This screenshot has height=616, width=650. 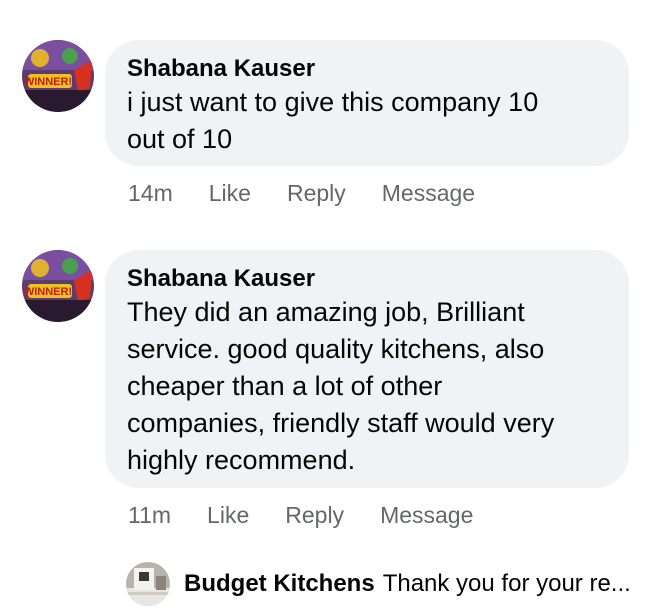 I want to click on comment-text-line: They did an amazing job, Brilliant, so click(x=326, y=312).